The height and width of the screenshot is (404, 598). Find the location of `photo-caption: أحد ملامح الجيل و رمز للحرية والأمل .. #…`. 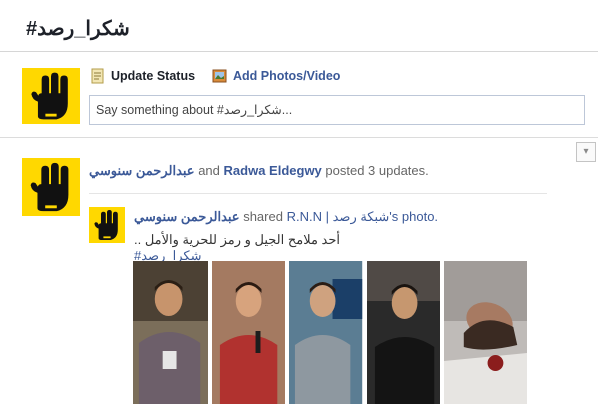

photo-caption: أحد ملامح الجيل و رمز للحرية والأمل .. #… is located at coordinates (237, 248).